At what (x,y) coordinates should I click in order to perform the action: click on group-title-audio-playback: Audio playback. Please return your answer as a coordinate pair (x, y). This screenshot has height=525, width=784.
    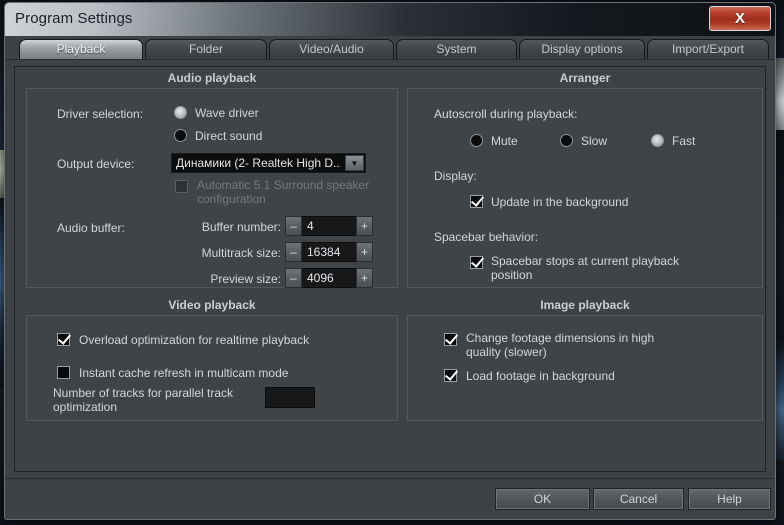
    Looking at the image, I should click on (212, 78).